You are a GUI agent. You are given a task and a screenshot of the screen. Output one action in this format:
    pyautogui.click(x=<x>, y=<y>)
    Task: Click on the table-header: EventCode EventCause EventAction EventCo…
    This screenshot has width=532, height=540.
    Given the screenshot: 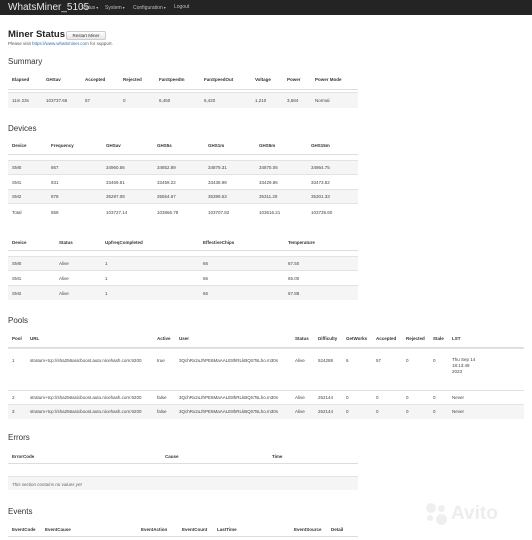 What is the action you would take?
    pyautogui.click(x=183, y=530)
    